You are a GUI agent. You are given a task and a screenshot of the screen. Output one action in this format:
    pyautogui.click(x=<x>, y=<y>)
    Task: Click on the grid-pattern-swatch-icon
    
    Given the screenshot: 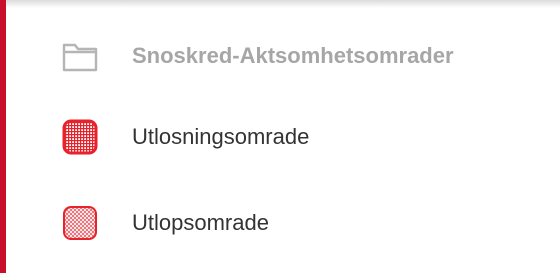 What is the action you would take?
    pyautogui.click(x=80, y=137)
    